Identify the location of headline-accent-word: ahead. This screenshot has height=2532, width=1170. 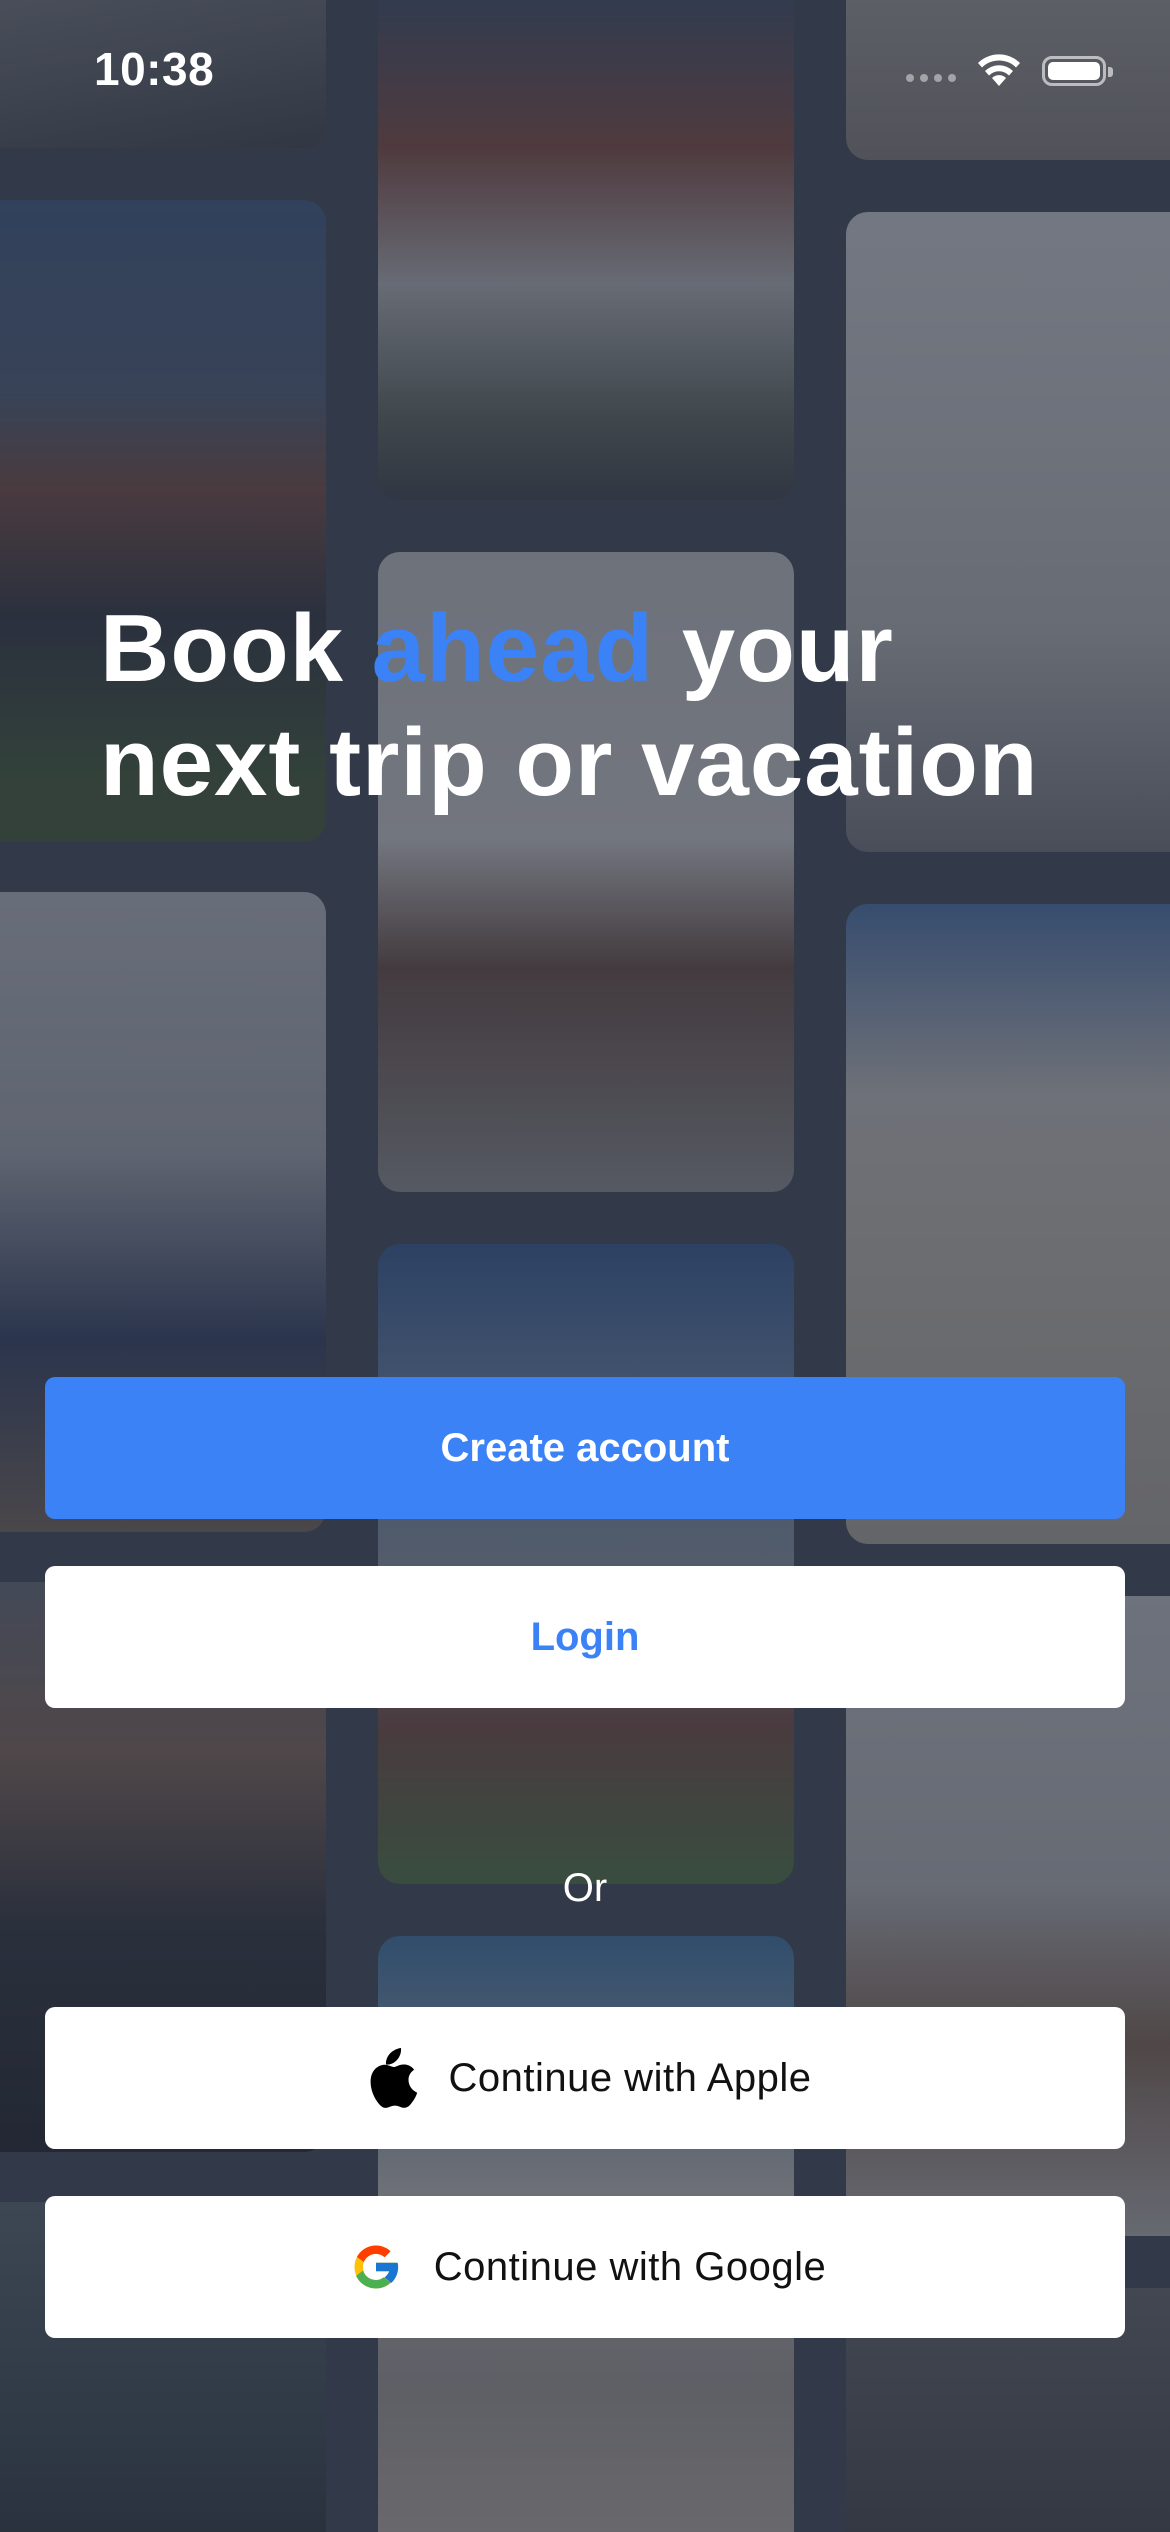
(513, 648).